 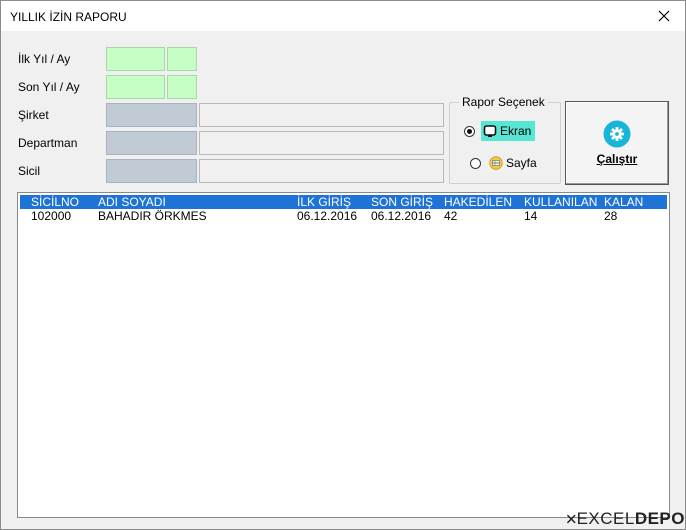 I want to click on sirket-code-input, so click(x=151, y=115).